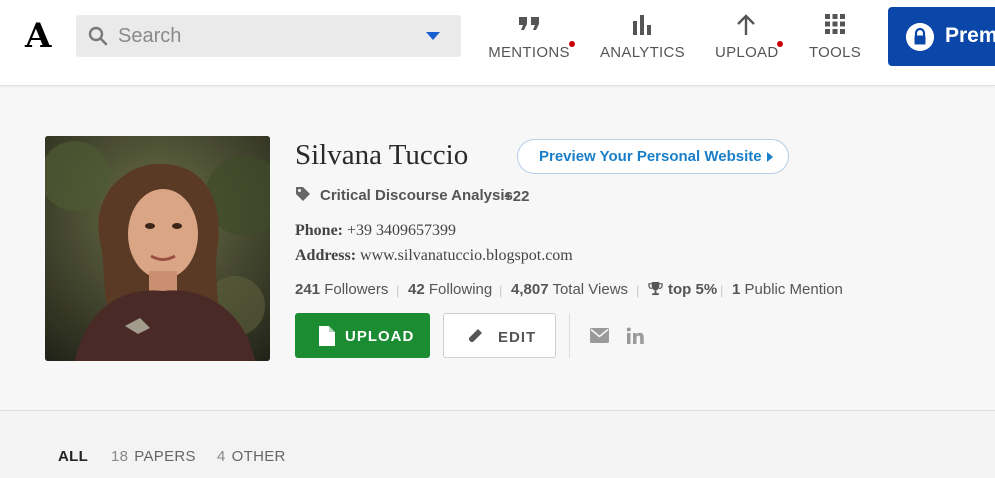  What do you see at coordinates (356, 289) in the screenshot?
I see `followers-label: Followers` at bounding box center [356, 289].